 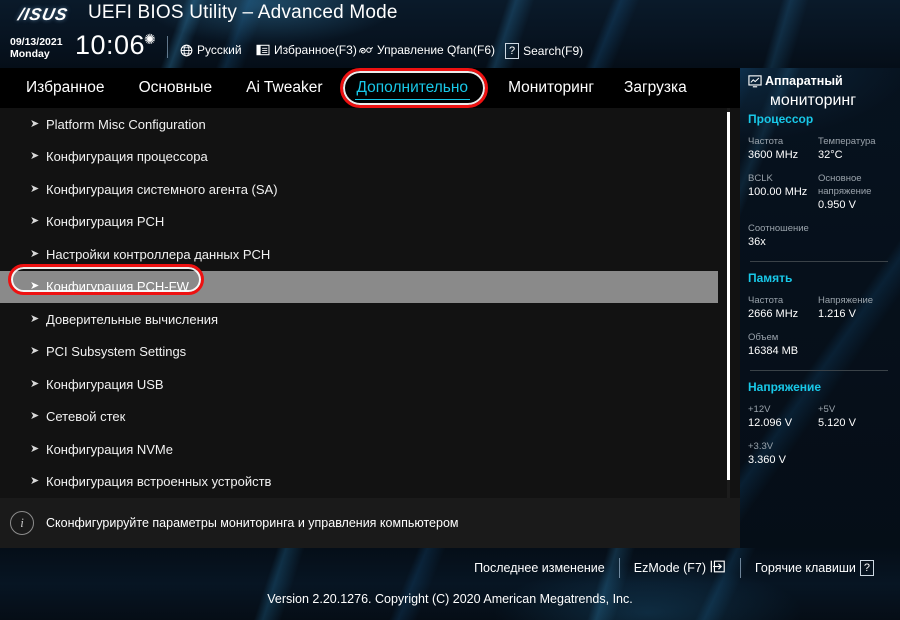 I want to click on asus-logo: /ISUS, so click(x=43, y=14).